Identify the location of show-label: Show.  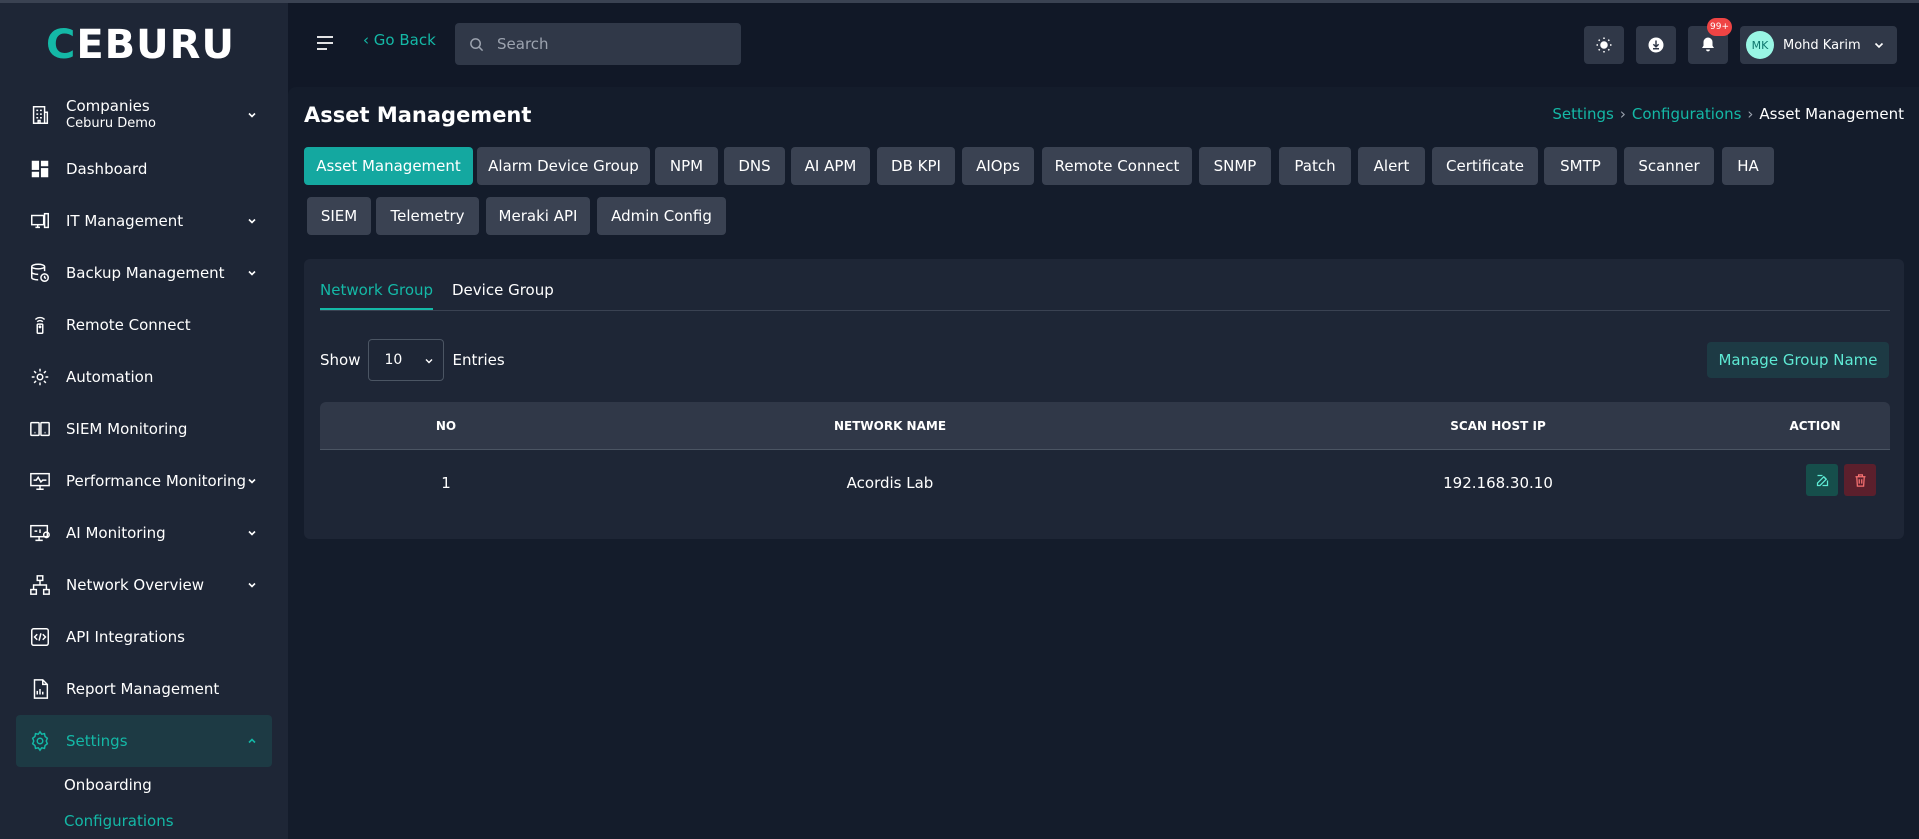
(340, 360).